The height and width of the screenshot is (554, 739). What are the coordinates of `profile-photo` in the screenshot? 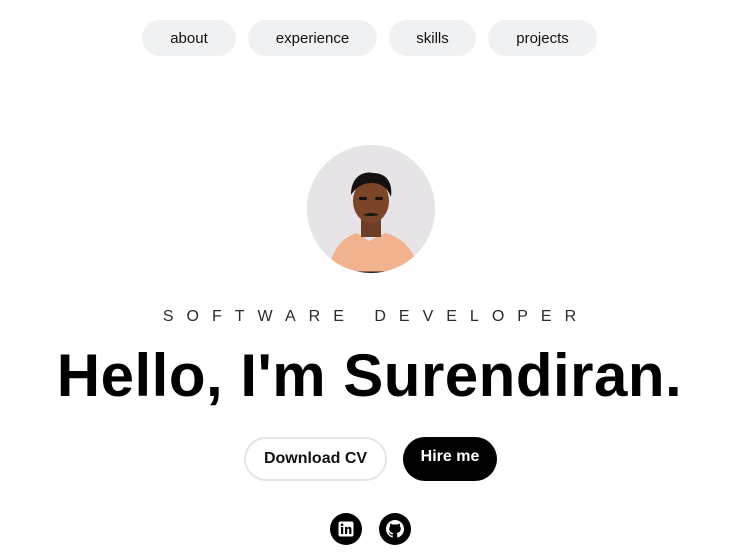 It's located at (371, 209).